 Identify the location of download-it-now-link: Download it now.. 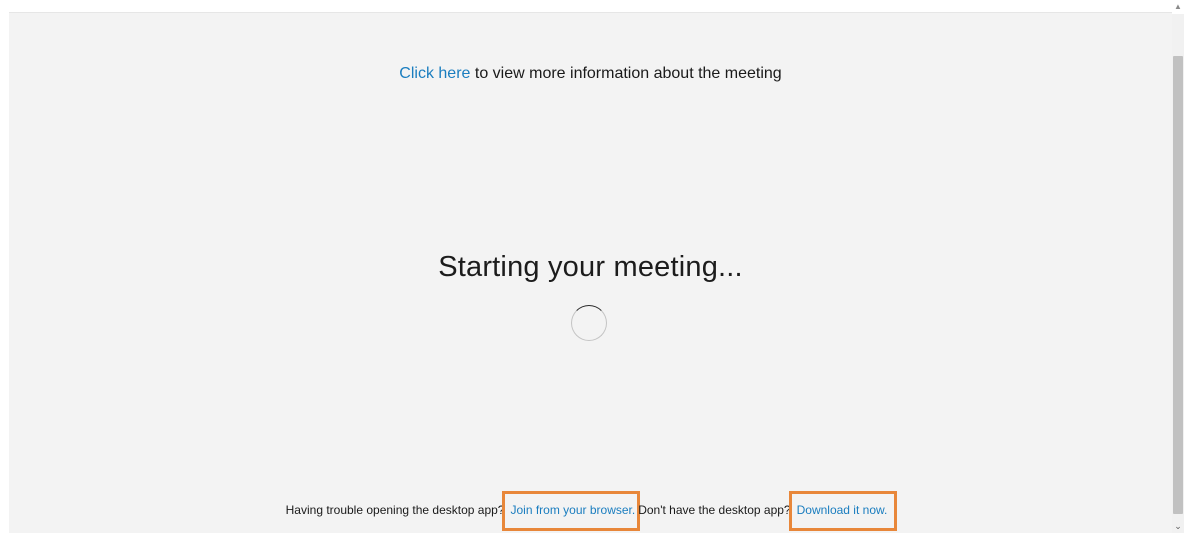
(842, 510).